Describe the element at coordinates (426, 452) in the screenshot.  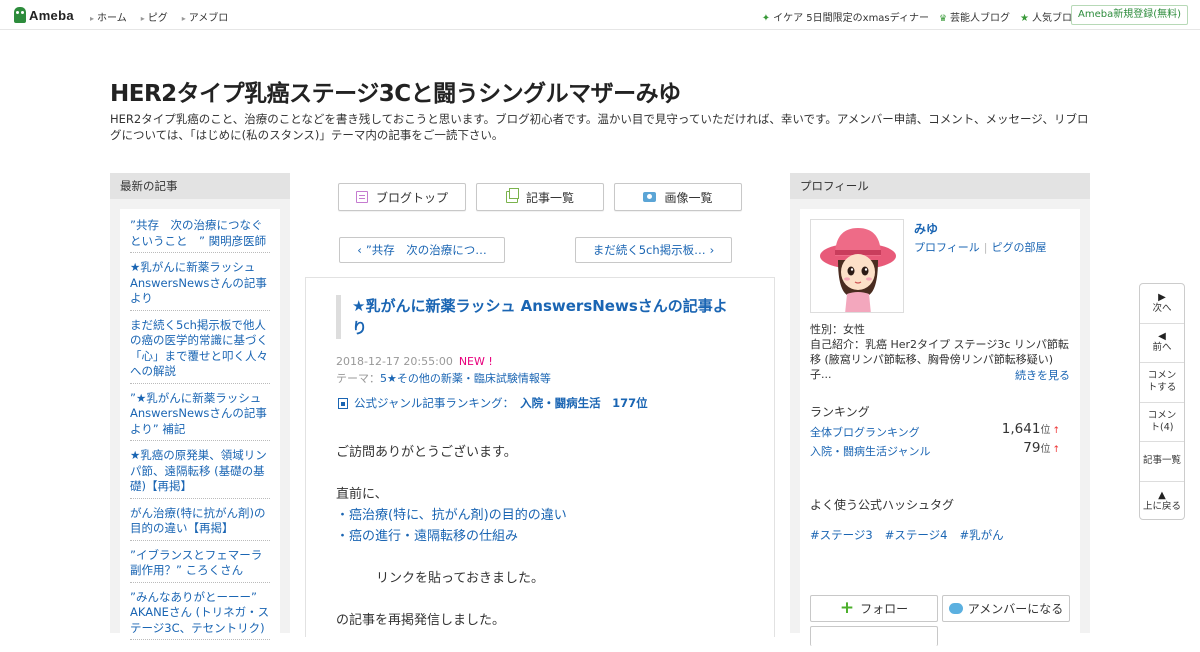
I see `body-greeting: ご訪問ありがとうございます。` at that location.